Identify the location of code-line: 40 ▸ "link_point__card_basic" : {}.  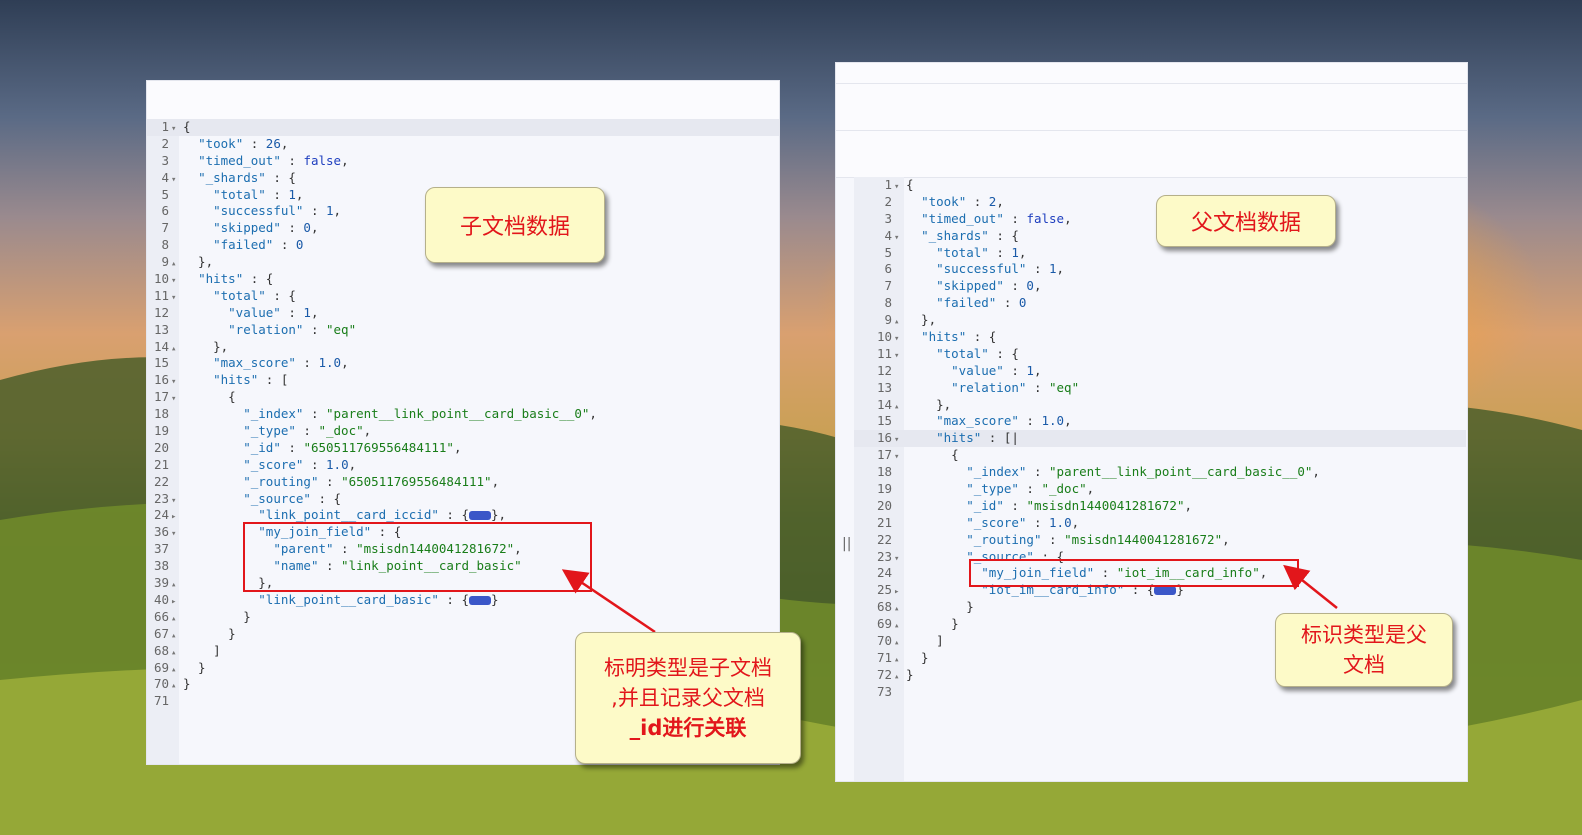
(463, 600).